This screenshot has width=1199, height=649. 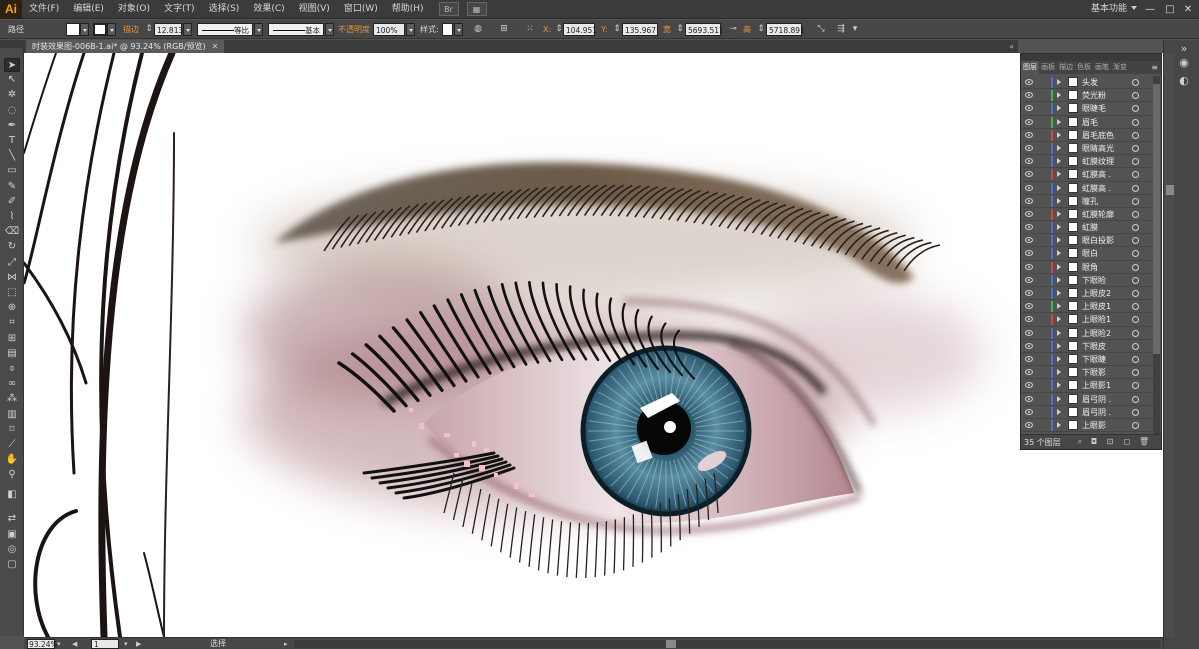 I want to click on reference-point-icon: ⁙, so click(x=530, y=29).